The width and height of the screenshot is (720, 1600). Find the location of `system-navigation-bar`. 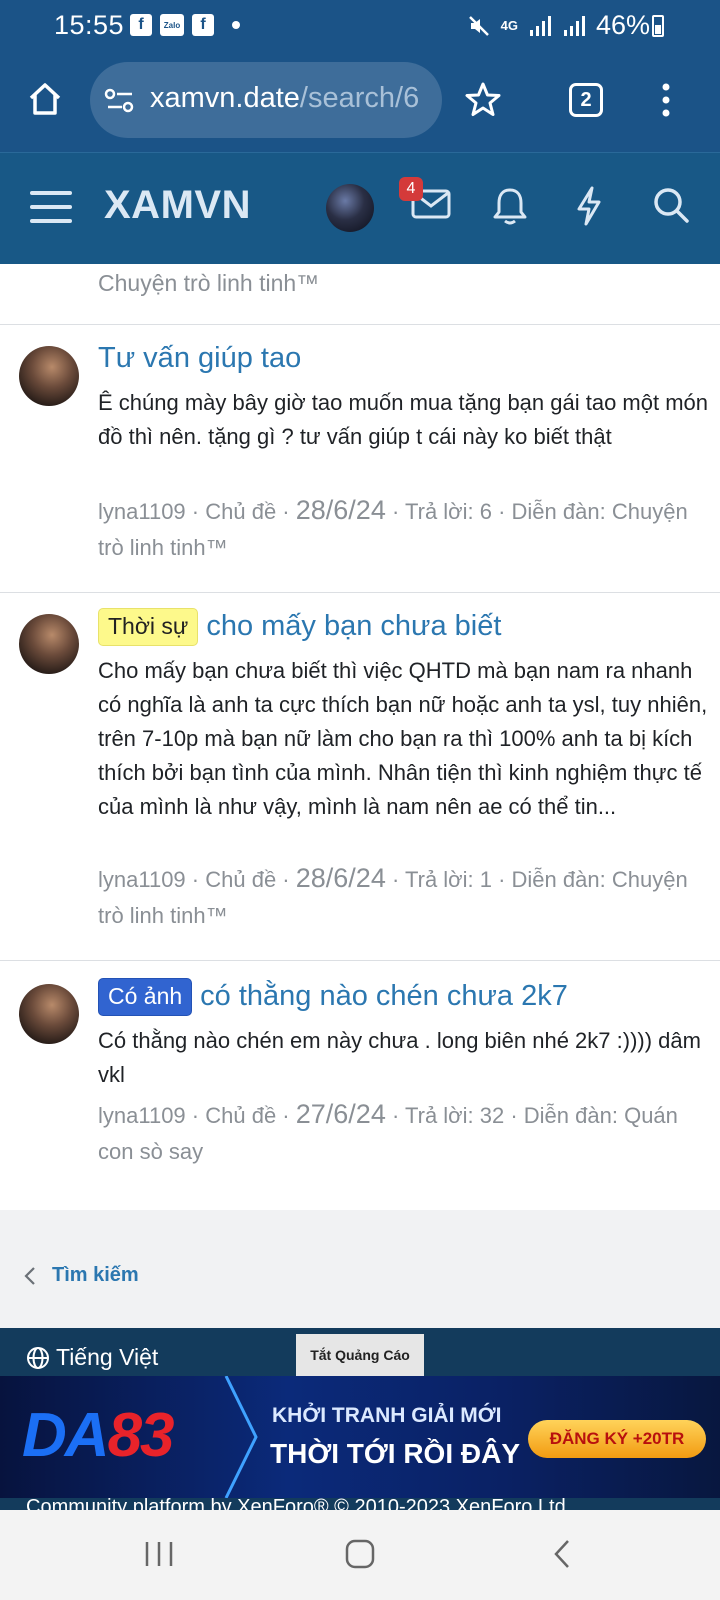

system-navigation-bar is located at coordinates (360, 1555).